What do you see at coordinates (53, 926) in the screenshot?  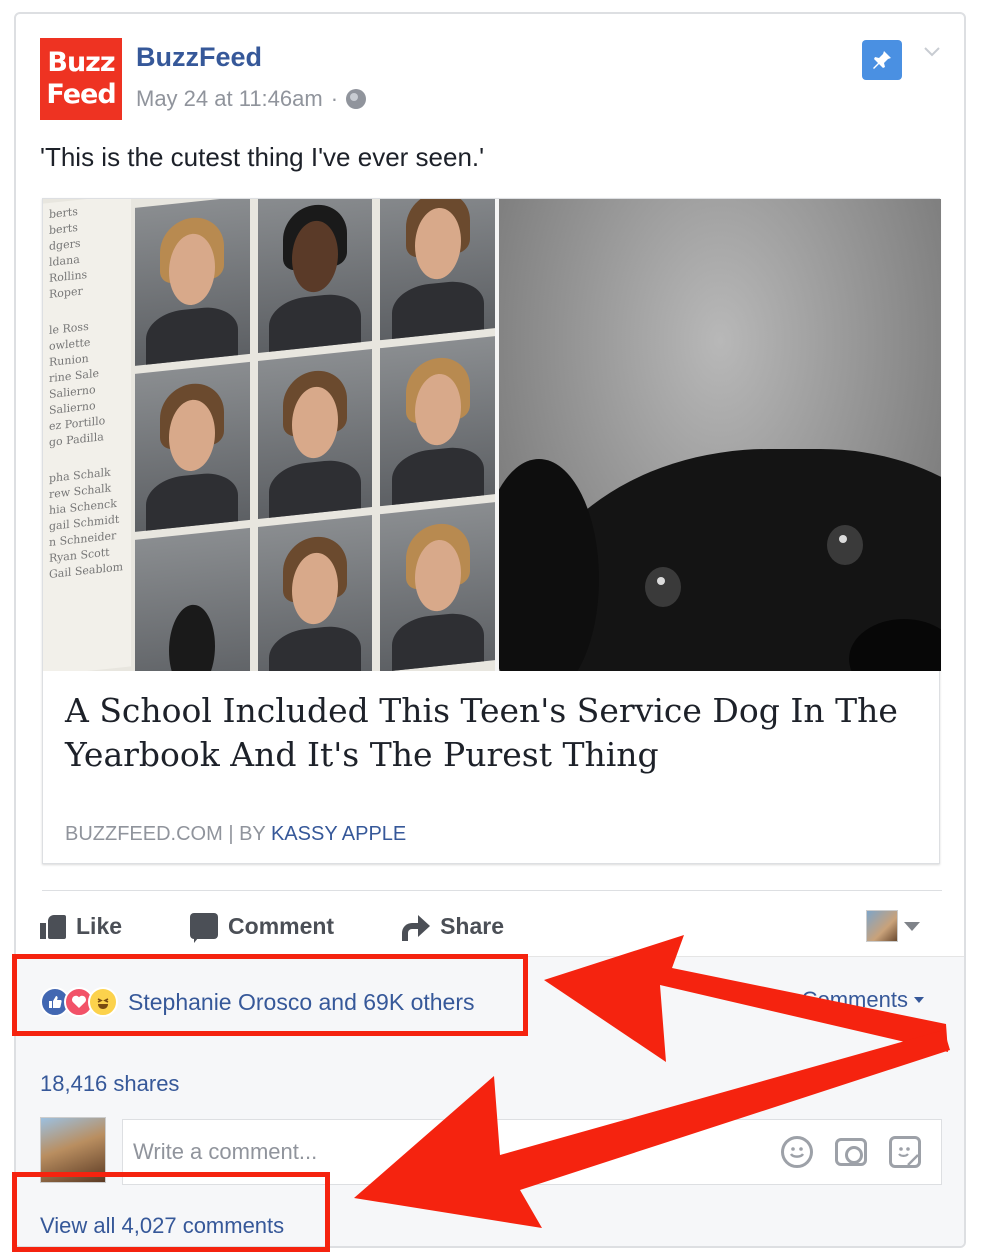 I see `thumbs-up-icon` at bounding box center [53, 926].